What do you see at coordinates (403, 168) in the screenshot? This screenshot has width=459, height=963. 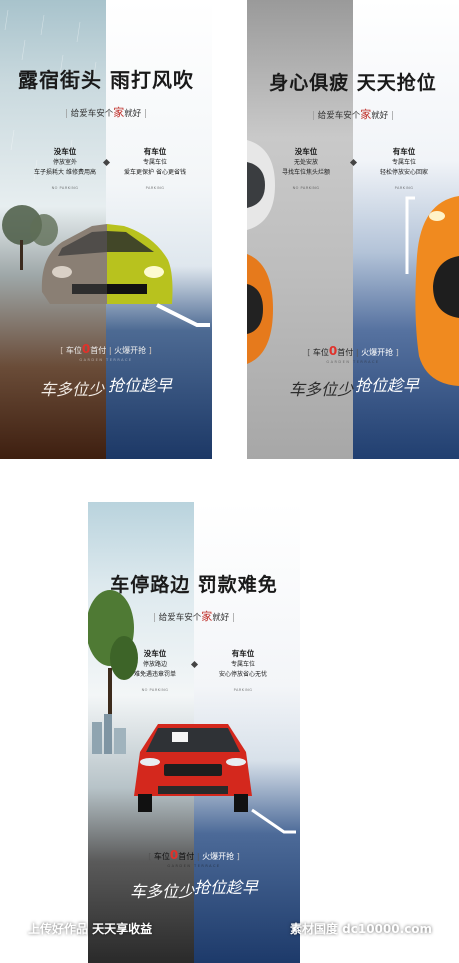 I see `parking-column: 有车位 专属车位 轻松停放安心回家 PARKING` at bounding box center [403, 168].